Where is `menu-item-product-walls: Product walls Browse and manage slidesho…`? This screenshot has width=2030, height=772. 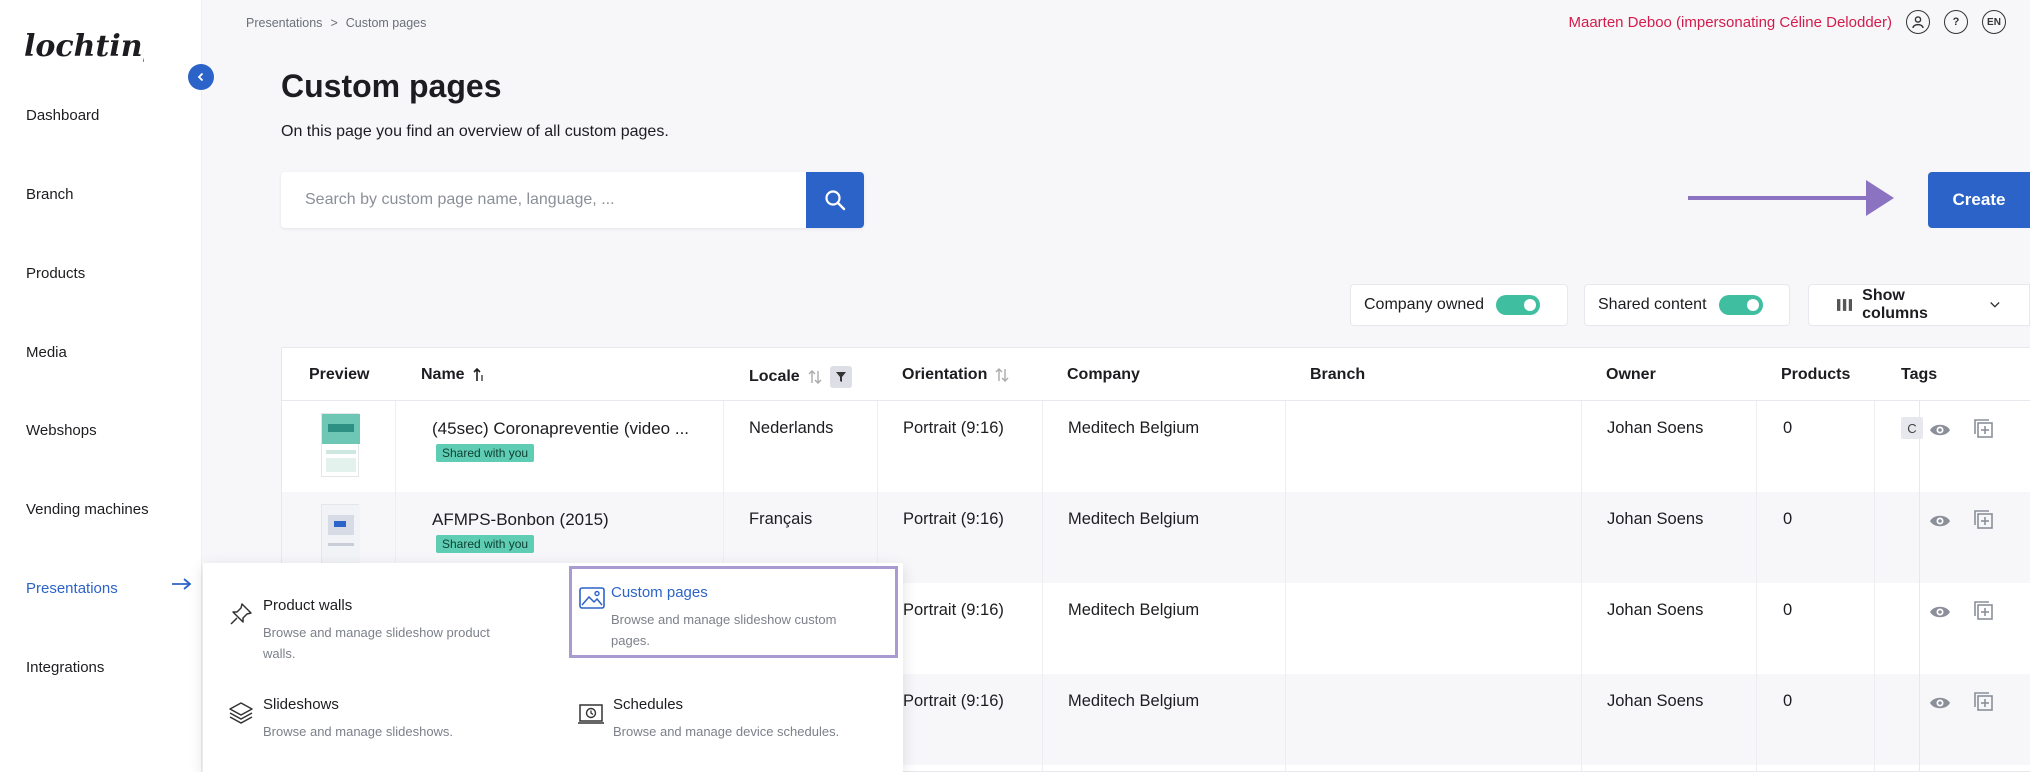 menu-item-product-walls: Product walls Browse and manage slidesho… is located at coordinates (364, 625).